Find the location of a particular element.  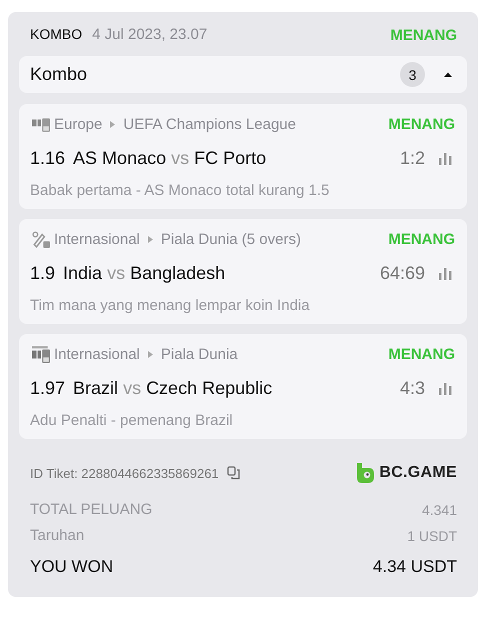

logo-icon is located at coordinates (365, 473).